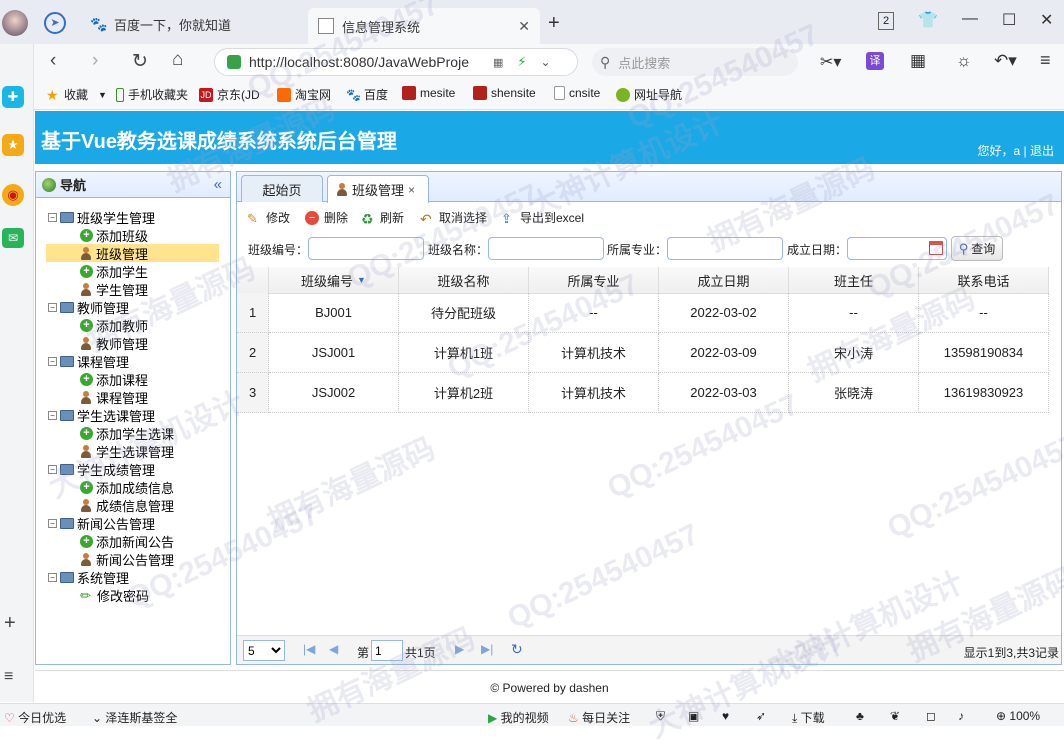 The image size is (1064, 746). Describe the element at coordinates (498, 62) in the screenshot. I see `qr-icon: ▦` at that location.